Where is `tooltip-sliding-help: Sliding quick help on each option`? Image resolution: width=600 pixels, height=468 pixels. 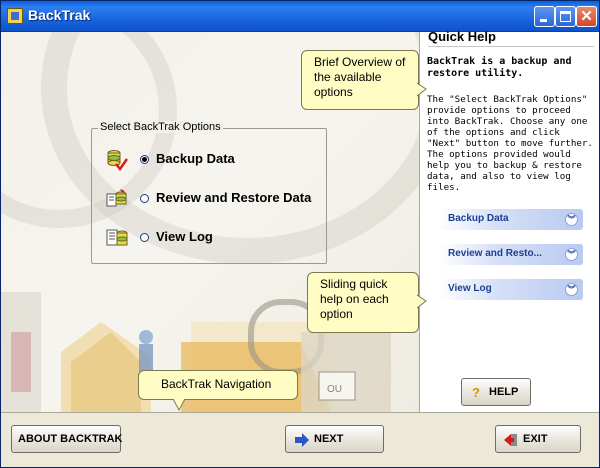
tooltip-sliding-help: Sliding quick help on each option is located at coordinates (363, 302).